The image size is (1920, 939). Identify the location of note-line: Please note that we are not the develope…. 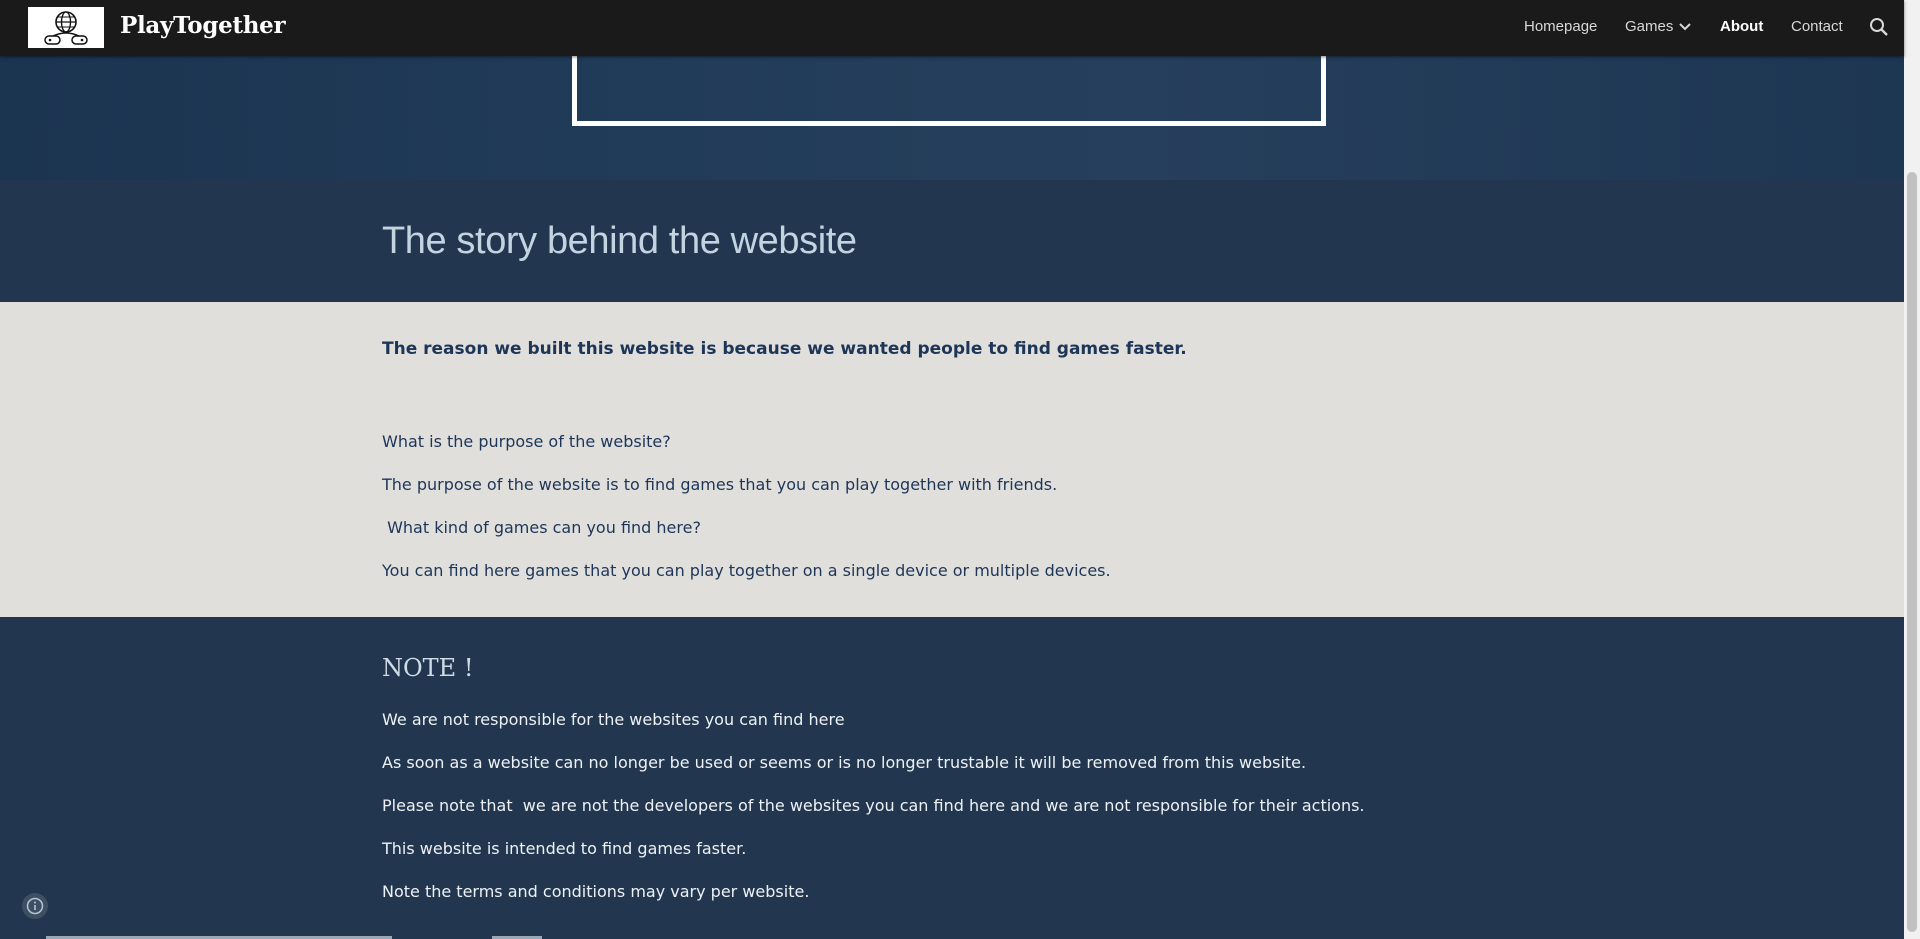
(873, 805).